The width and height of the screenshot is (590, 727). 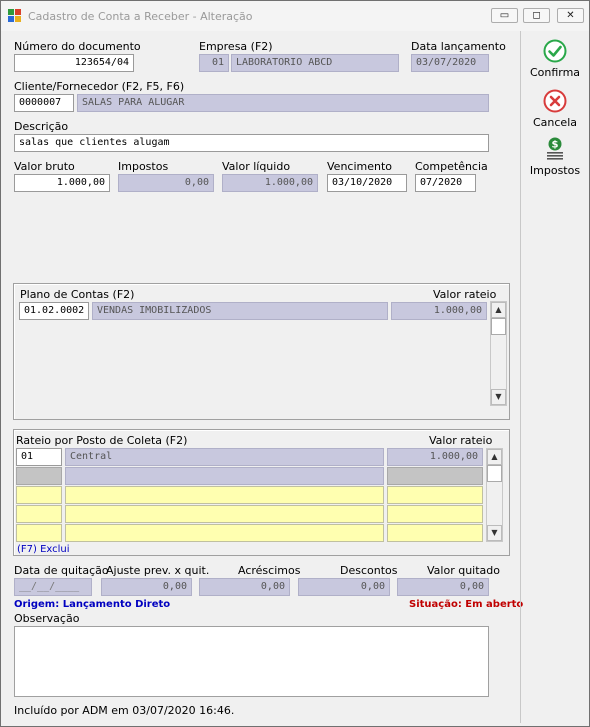 I want to click on valor-quitado-label: Valor quitado, so click(x=463, y=570).